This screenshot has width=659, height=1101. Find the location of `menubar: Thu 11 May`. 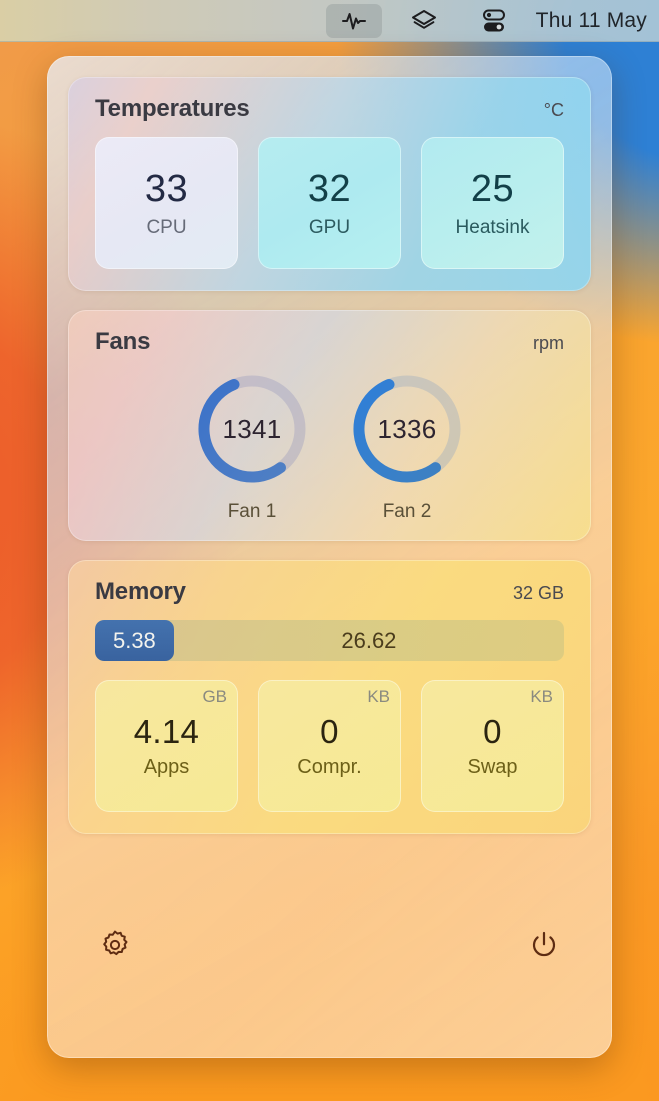

menubar: Thu 11 May is located at coordinates (329, 21).